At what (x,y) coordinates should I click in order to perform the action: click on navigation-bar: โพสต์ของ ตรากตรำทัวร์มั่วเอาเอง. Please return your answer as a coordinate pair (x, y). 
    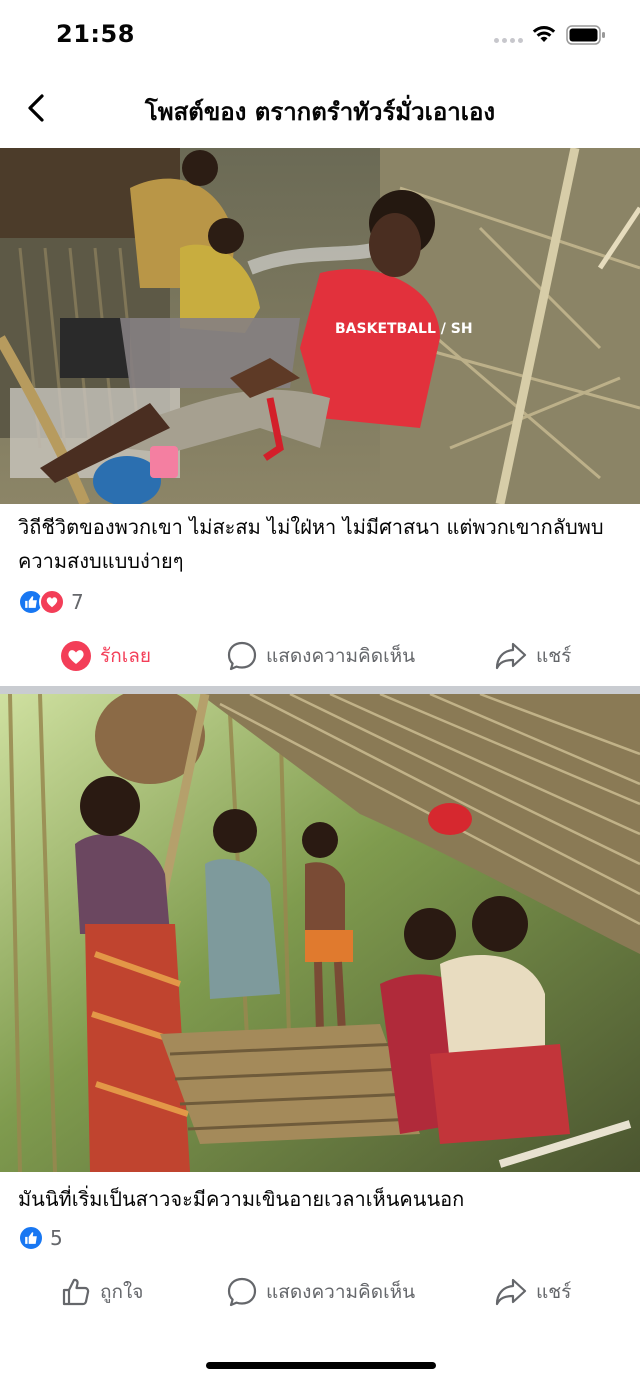
    Looking at the image, I should click on (320, 109).